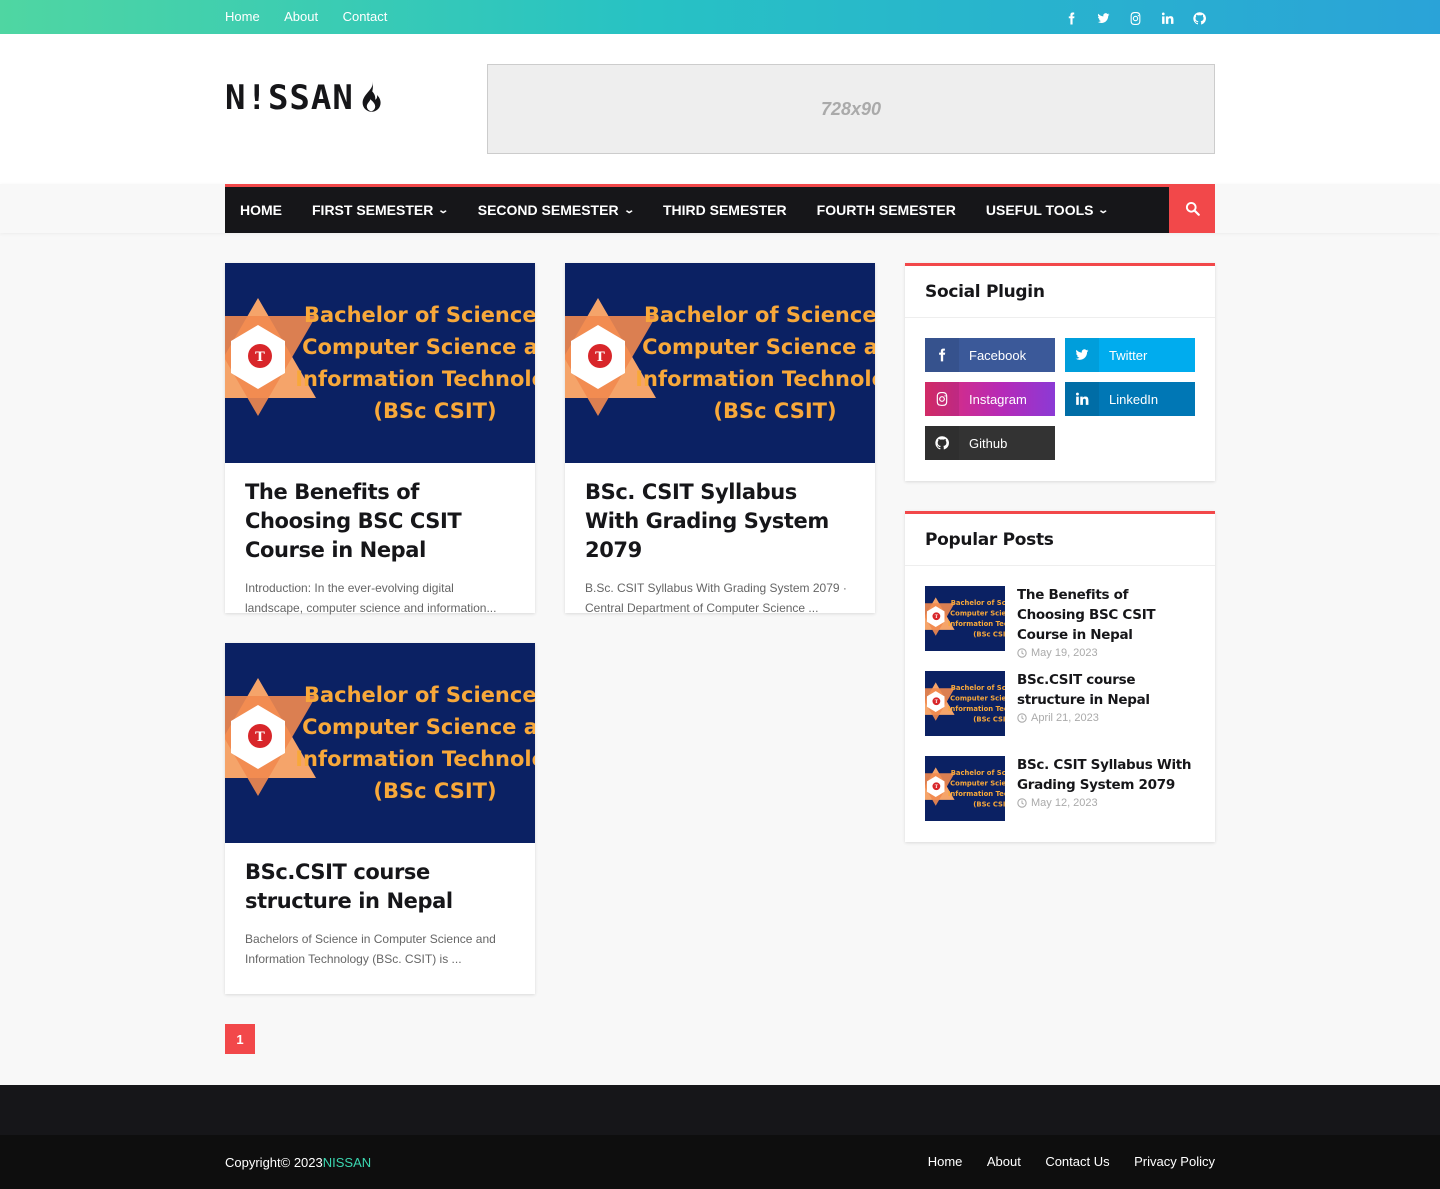 The image size is (1440, 1189). I want to click on nav-label: Second Semester, so click(548, 210).